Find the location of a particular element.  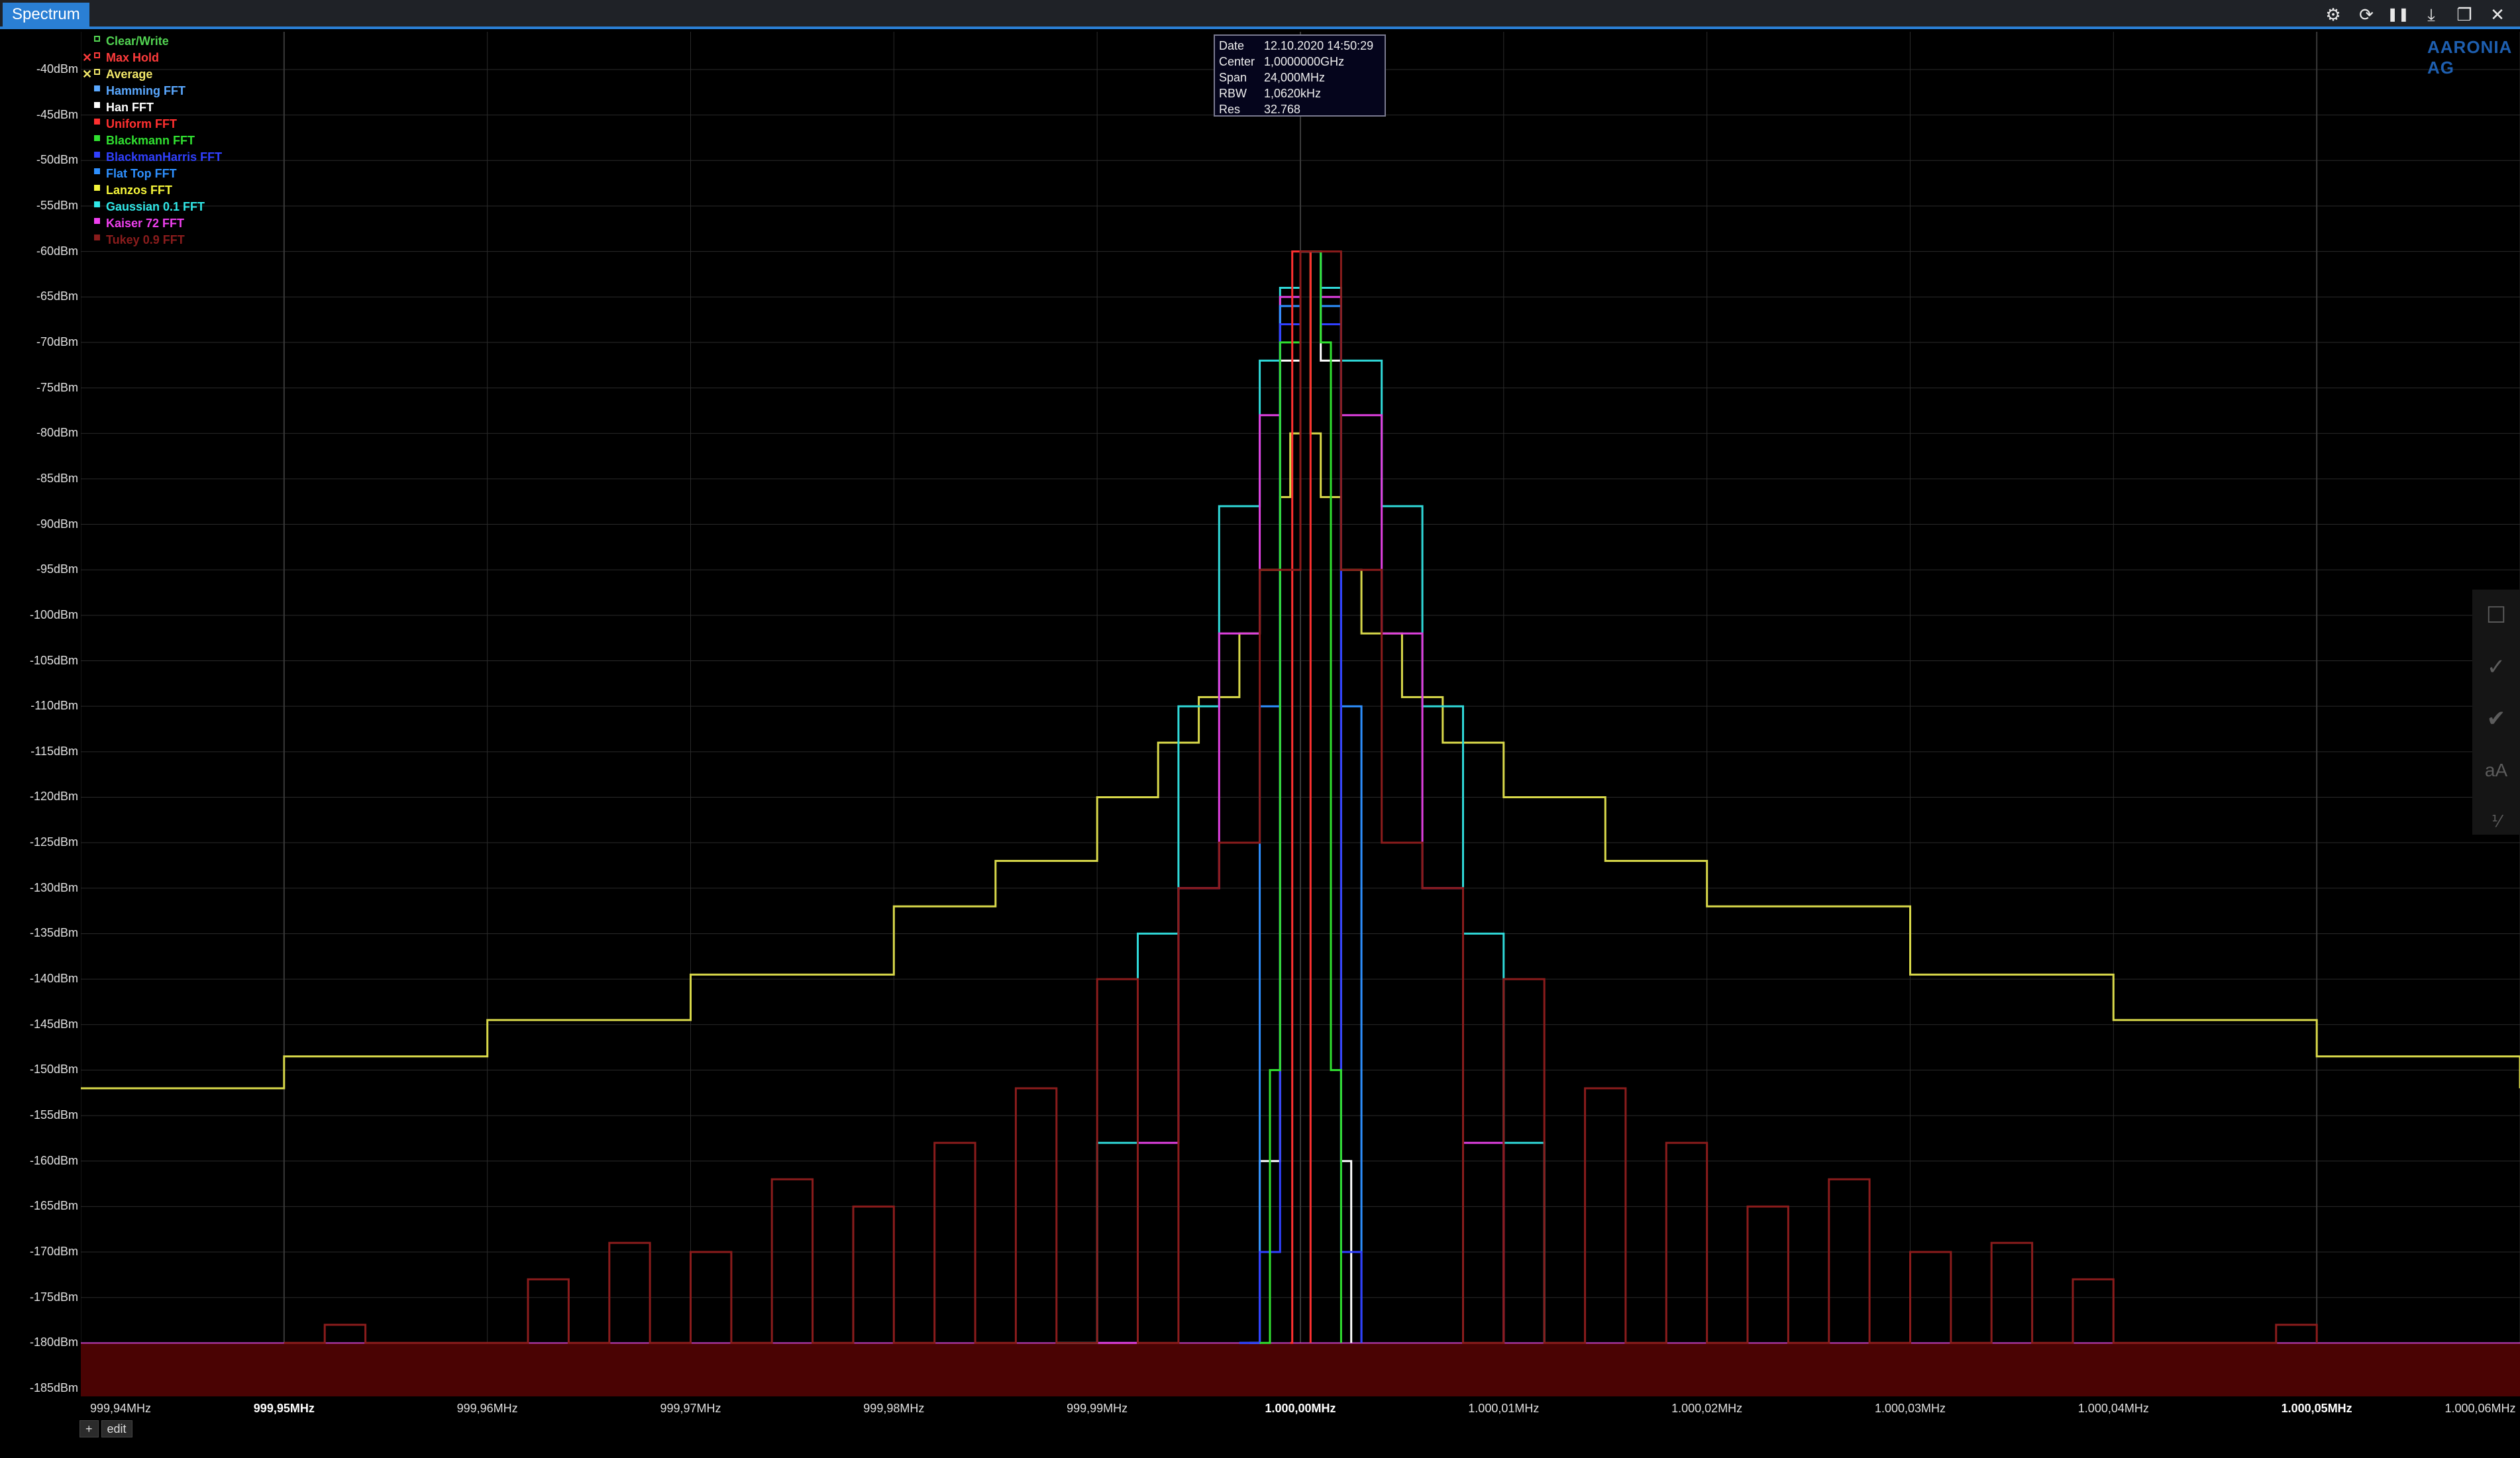

add-button: + is located at coordinates (89, 1428).